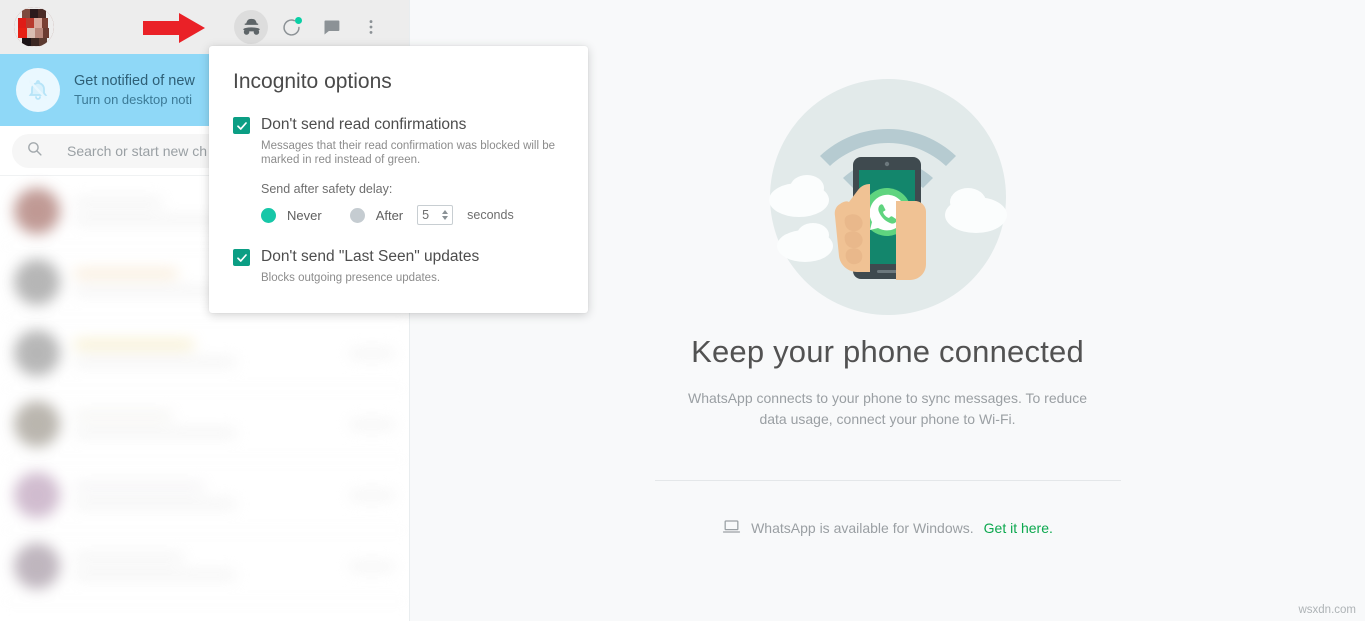 The height and width of the screenshot is (621, 1365). What do you see at coordinates (38, 90) in the screenshot?
I see `bell-muted-icon` at bounding box center [38, 90].